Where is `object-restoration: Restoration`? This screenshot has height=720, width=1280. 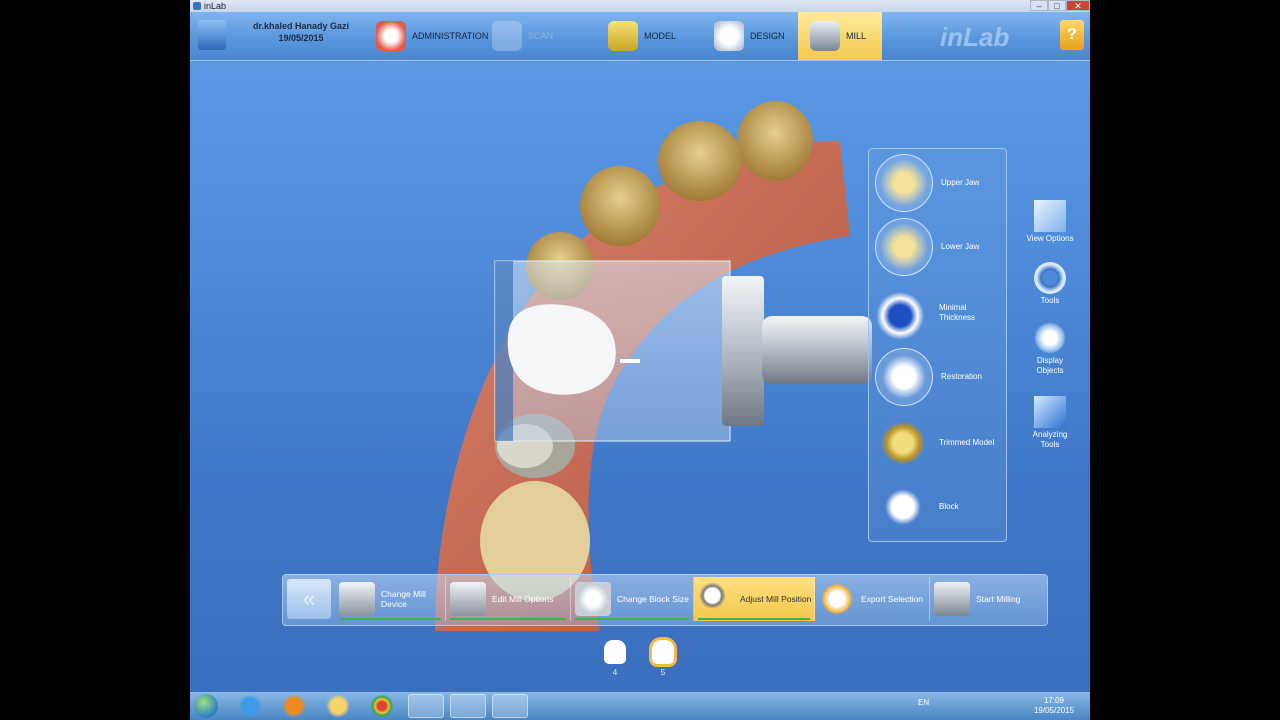
object-restoration: Restoration is located at coordinates (939, 377).